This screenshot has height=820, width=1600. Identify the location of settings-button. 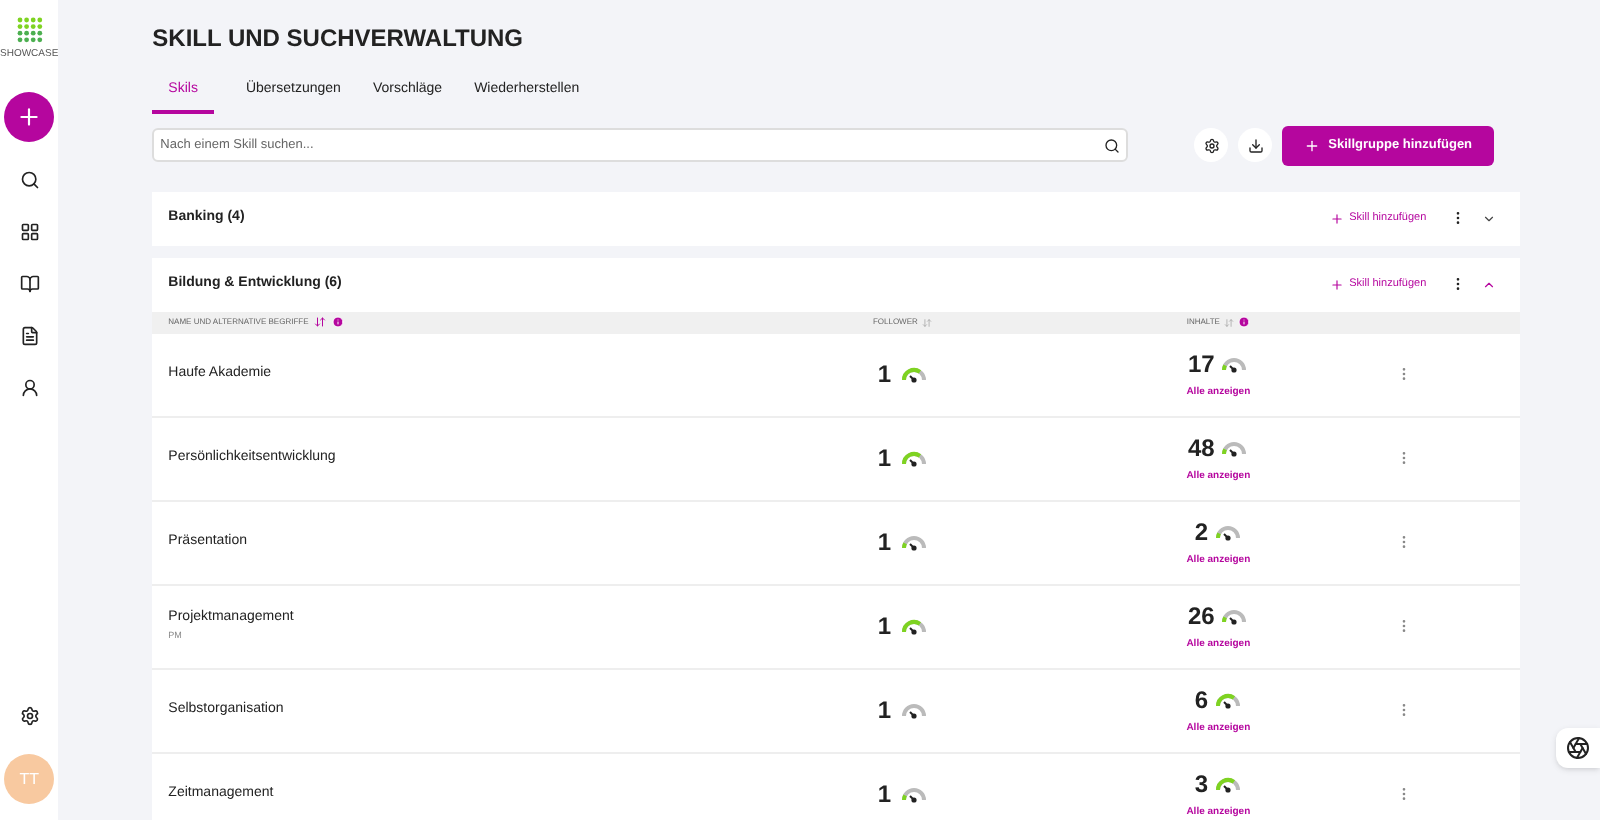
(1211, 145).